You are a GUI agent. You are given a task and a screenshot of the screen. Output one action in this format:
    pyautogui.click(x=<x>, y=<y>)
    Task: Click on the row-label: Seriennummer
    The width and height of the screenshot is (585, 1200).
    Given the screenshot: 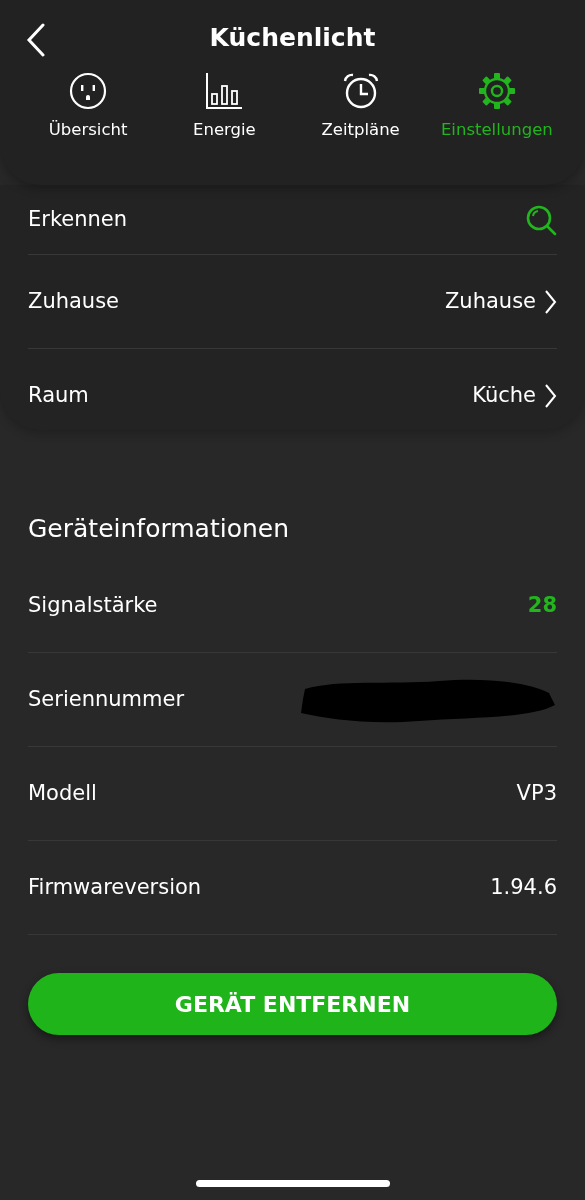 What is the action you would take?
    pyautogui.click(x=106, y=699)
    